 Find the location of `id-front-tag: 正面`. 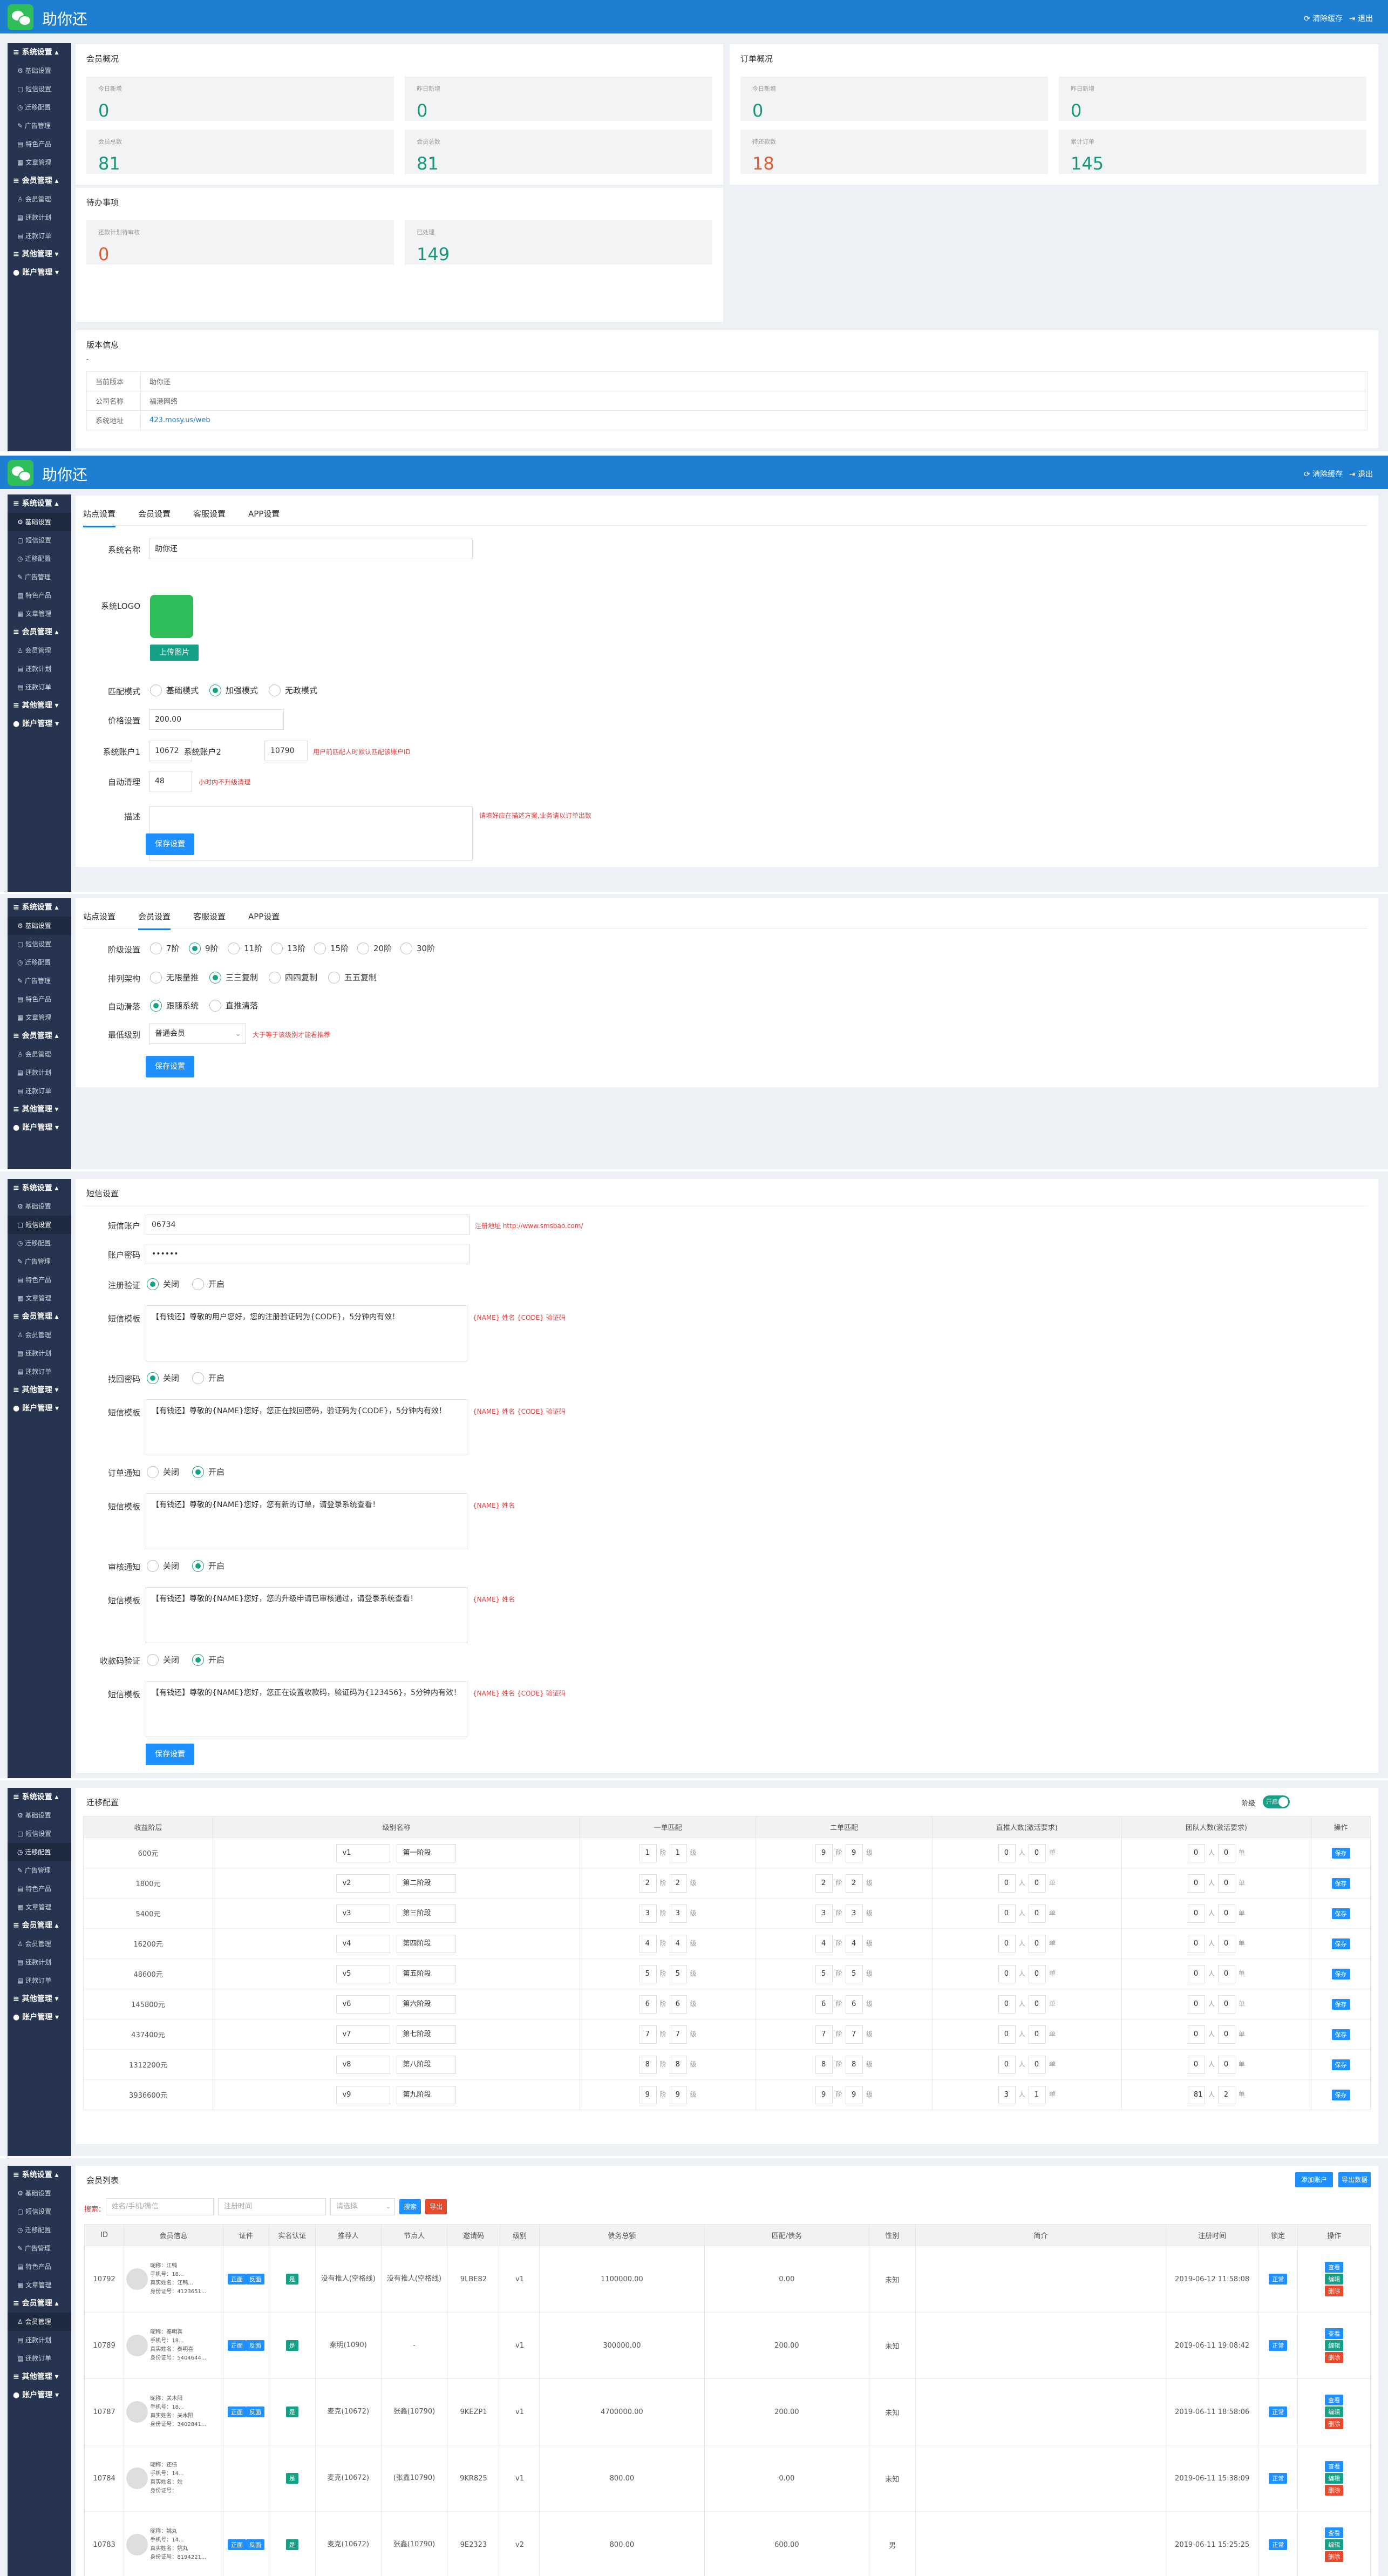

id-front-tag: 正面 is located at coordinates (237, 2545).